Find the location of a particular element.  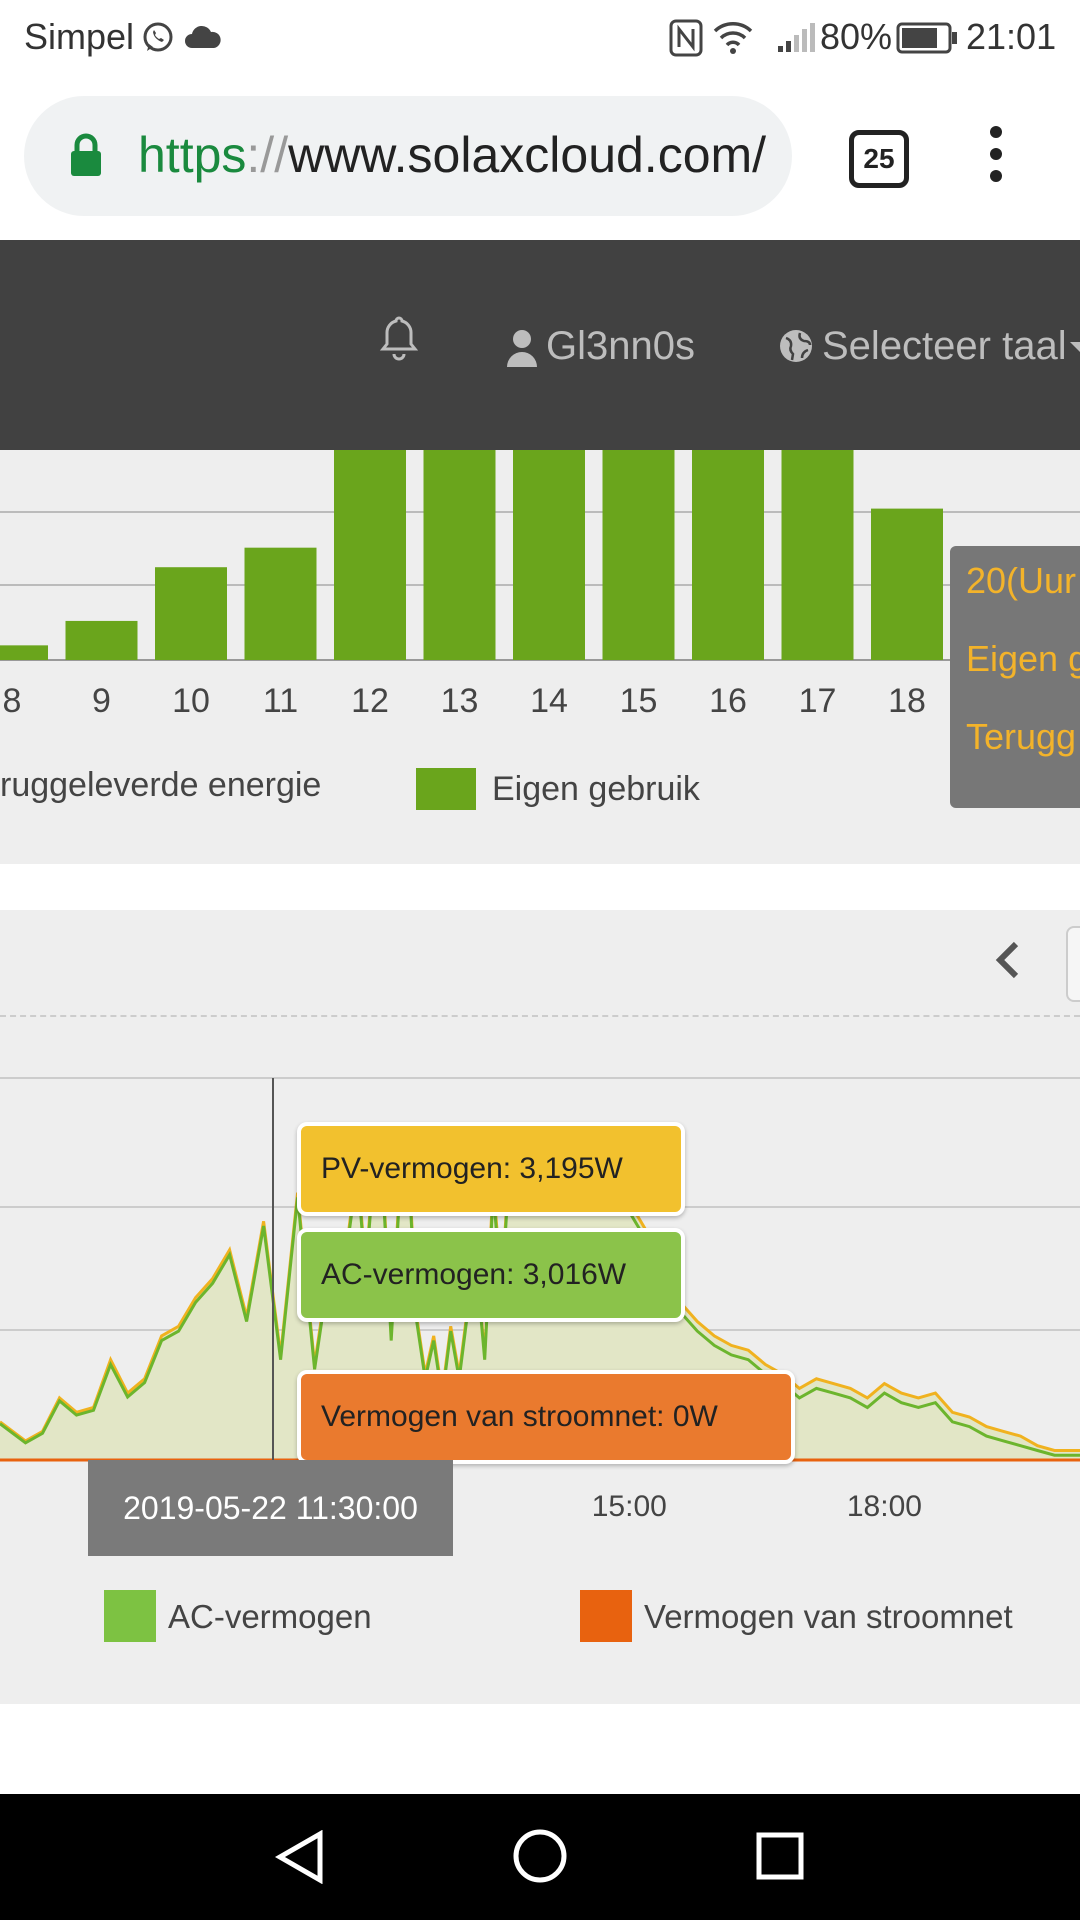

tooltip-line: Terugg is located at coordinates (1021, 736).